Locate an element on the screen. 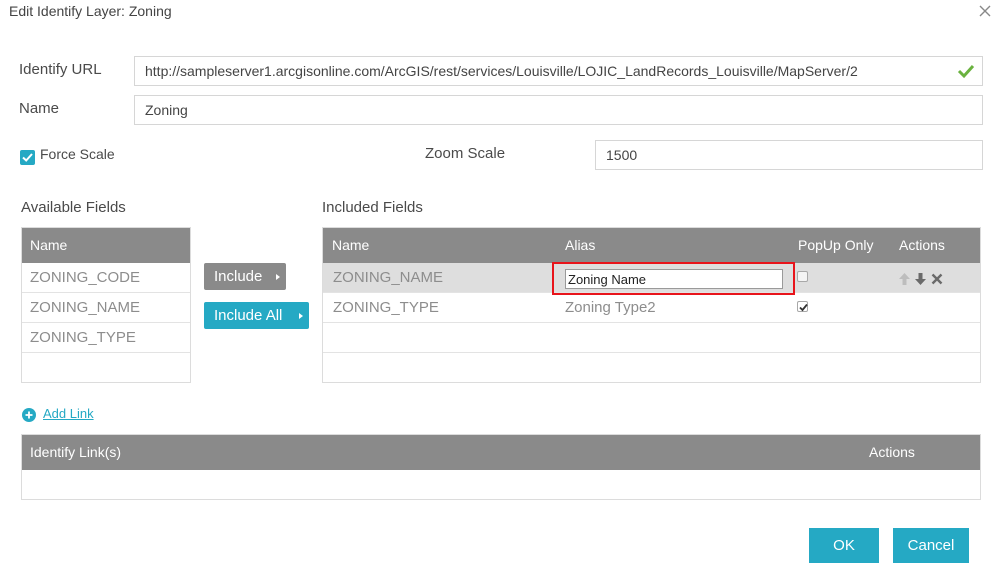 The height and width of the screenshot is (570, 1003). identify-url-label: Identify URL is located at coordinates (60, 69).